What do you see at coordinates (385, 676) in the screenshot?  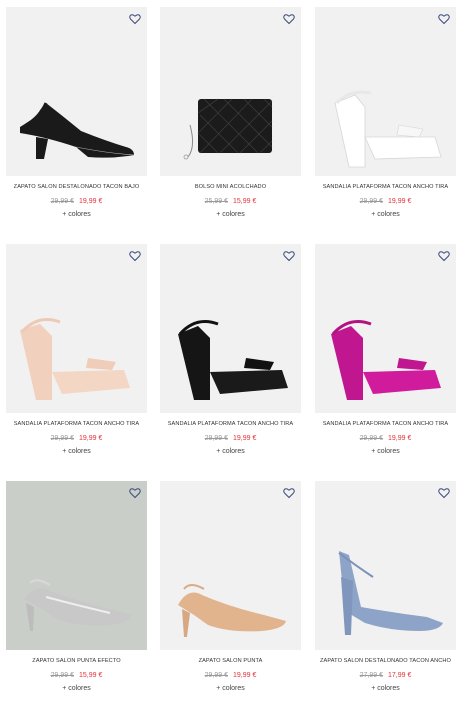 I see `product-prices: 27,99 € 17,99 €` at bounding box center [385, 676].